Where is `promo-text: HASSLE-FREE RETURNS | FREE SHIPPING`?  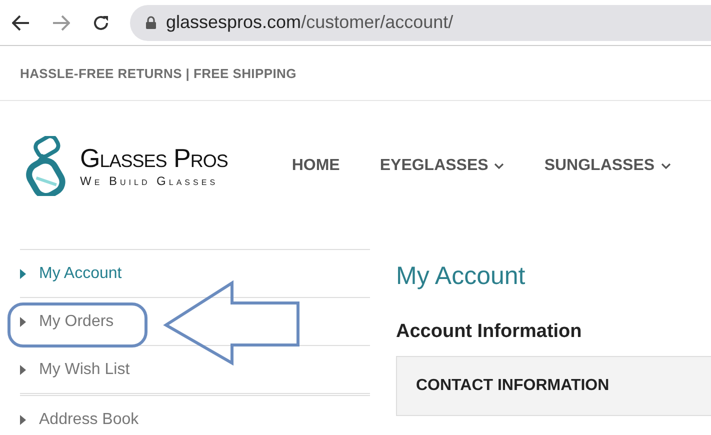
promo-text: HASSLE-FREE RETURNS | FREE SHIPPING is located at coordinates (158, 73).